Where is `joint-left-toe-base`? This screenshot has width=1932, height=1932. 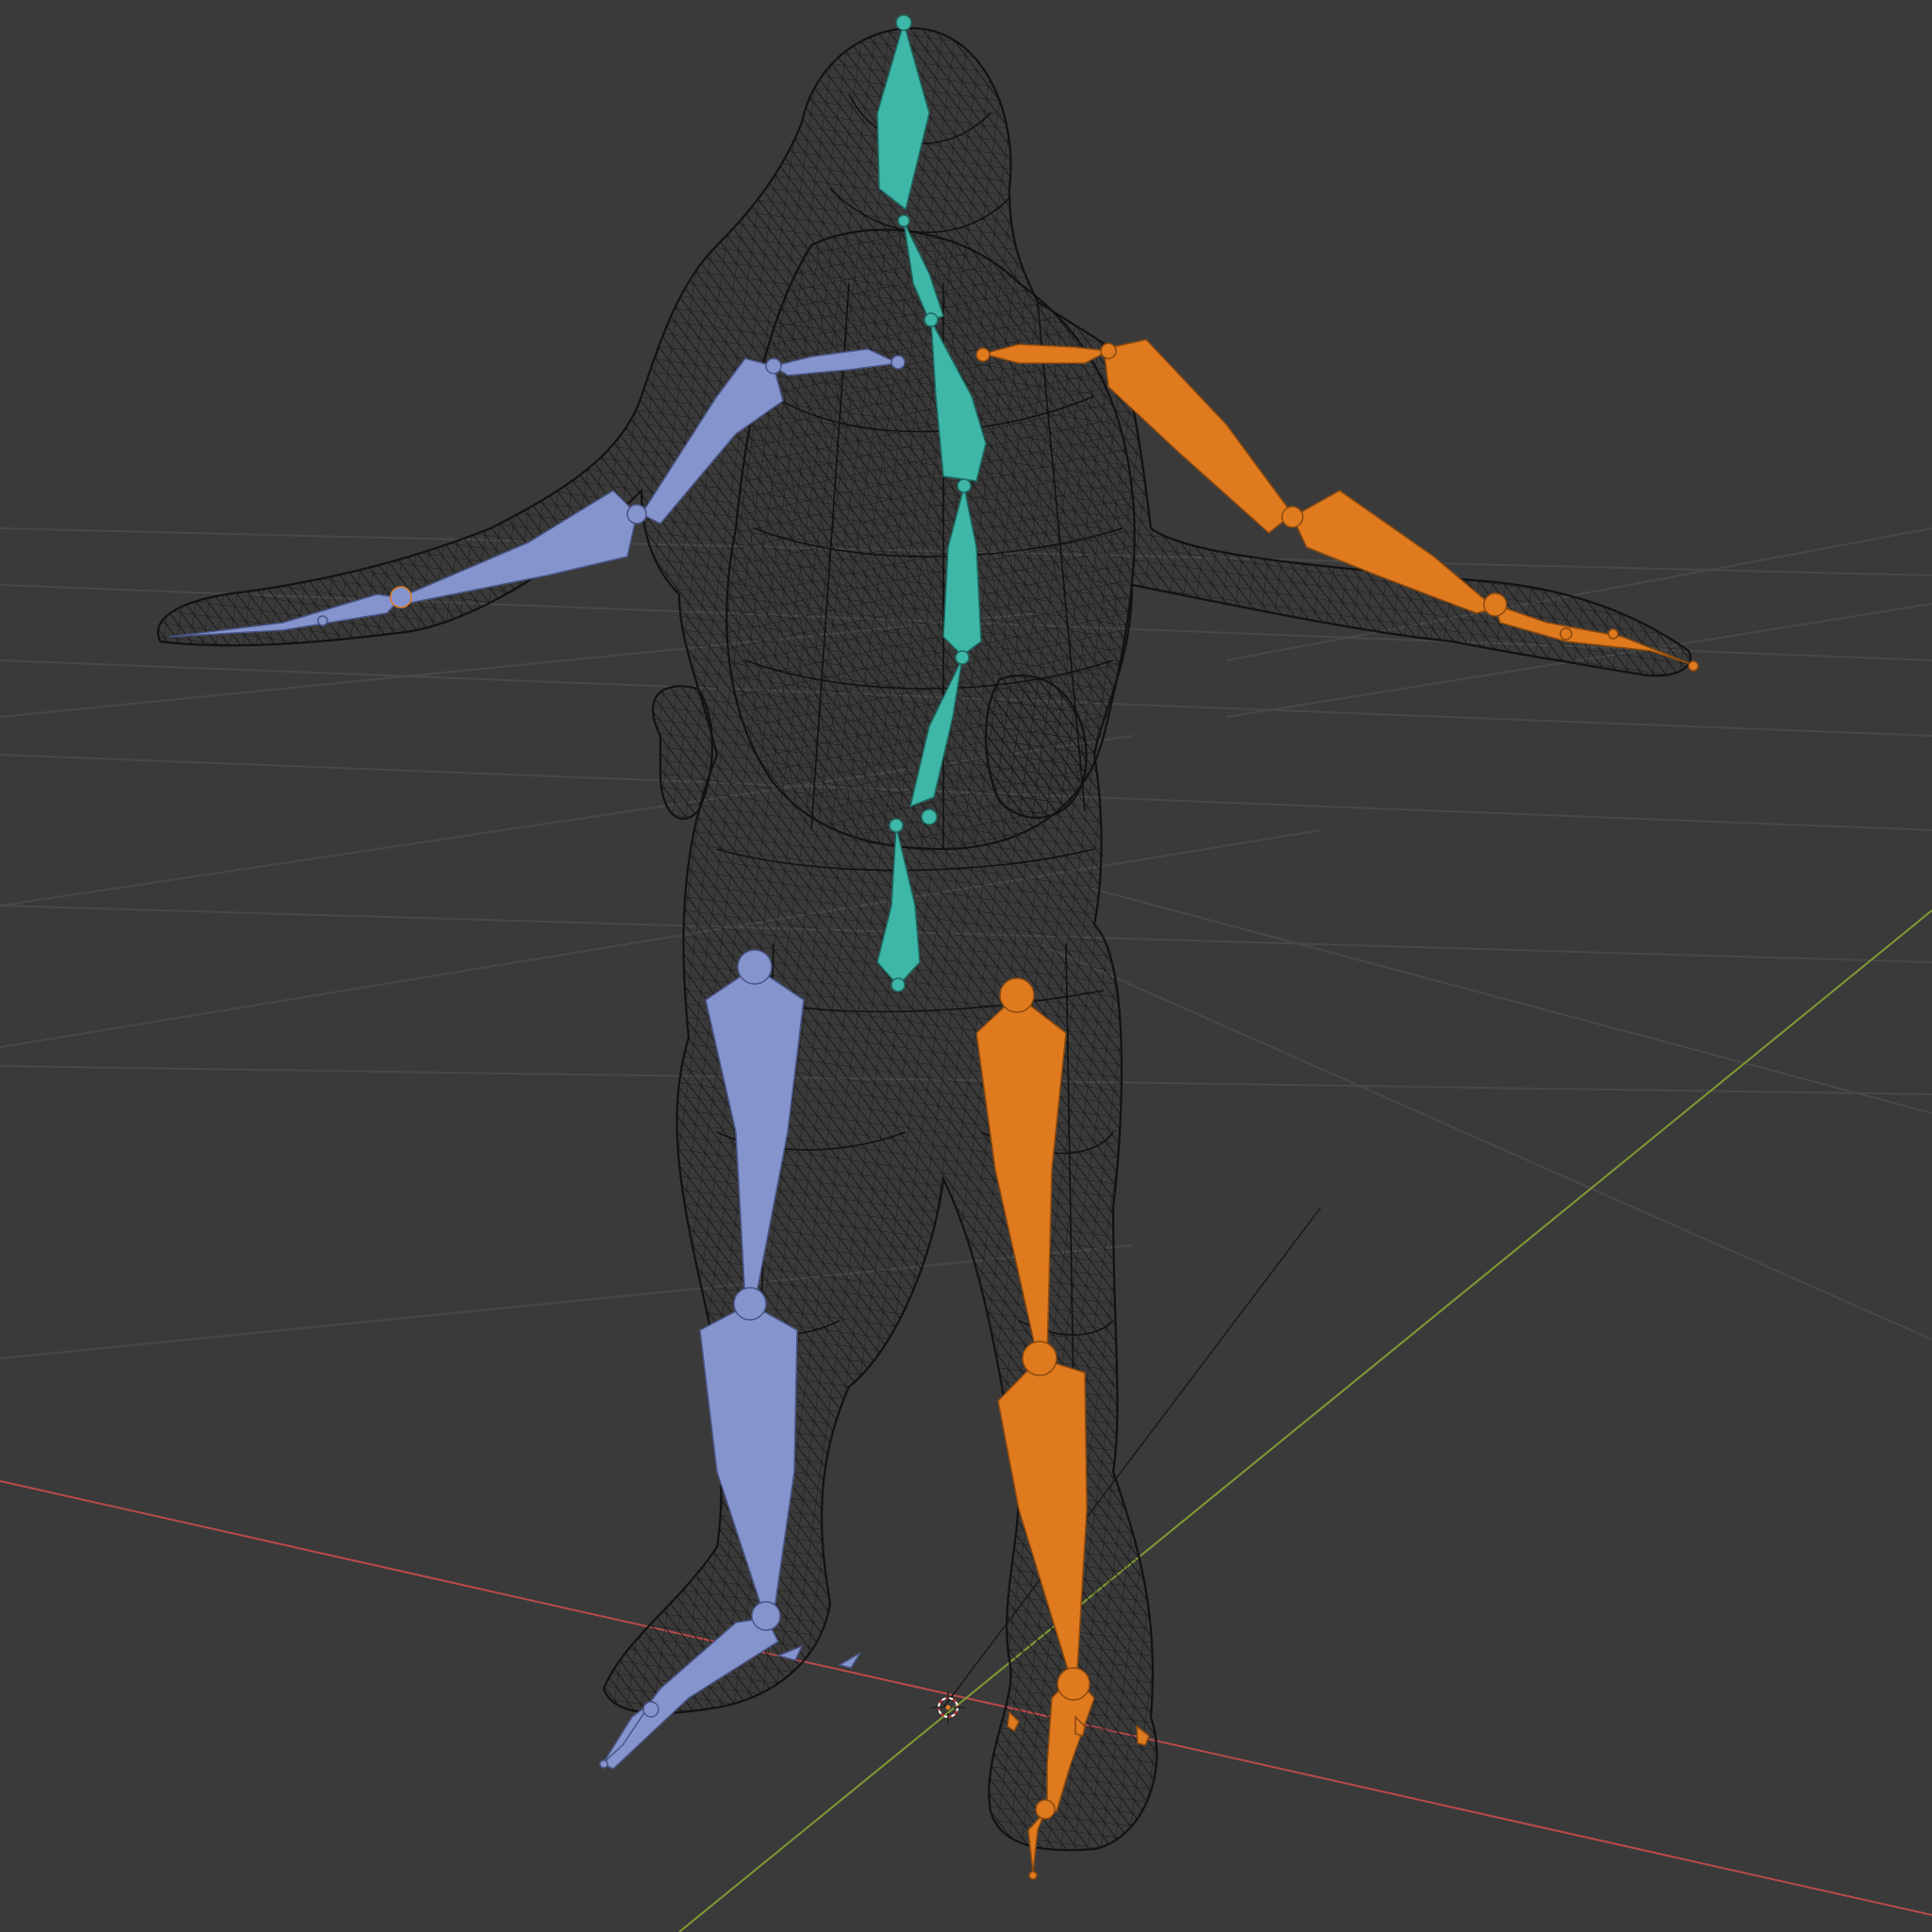
joint-left-toe-base is located at coordinates (650, 1709).